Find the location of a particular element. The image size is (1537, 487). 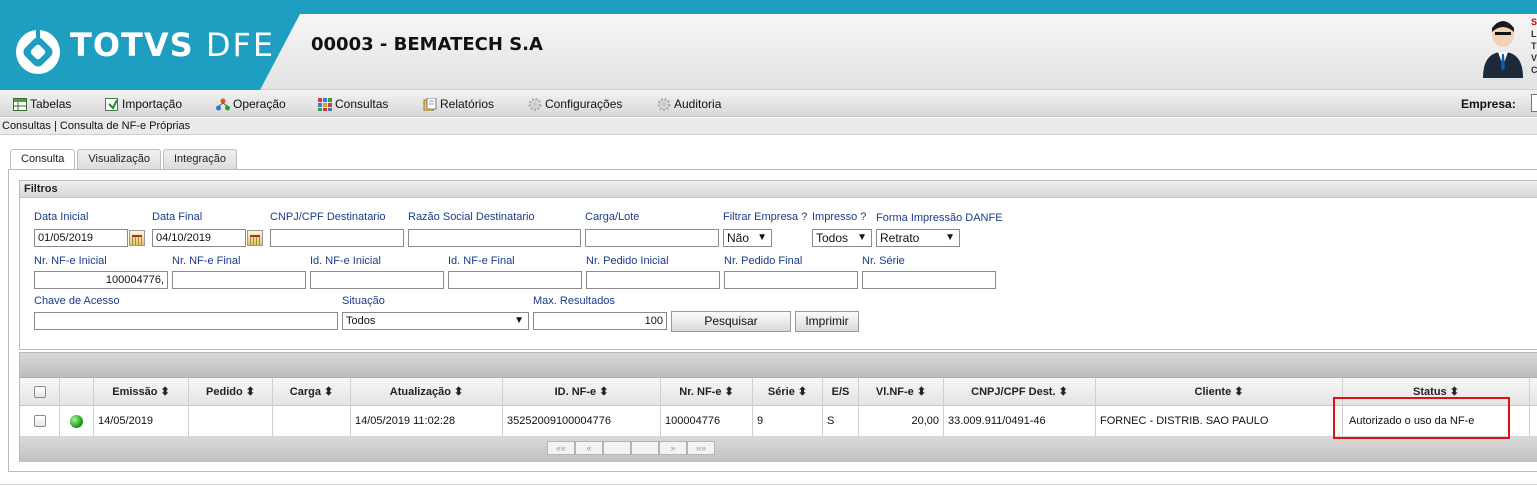

empresa-label: Empresa: is located at coordinates (1488, 104).